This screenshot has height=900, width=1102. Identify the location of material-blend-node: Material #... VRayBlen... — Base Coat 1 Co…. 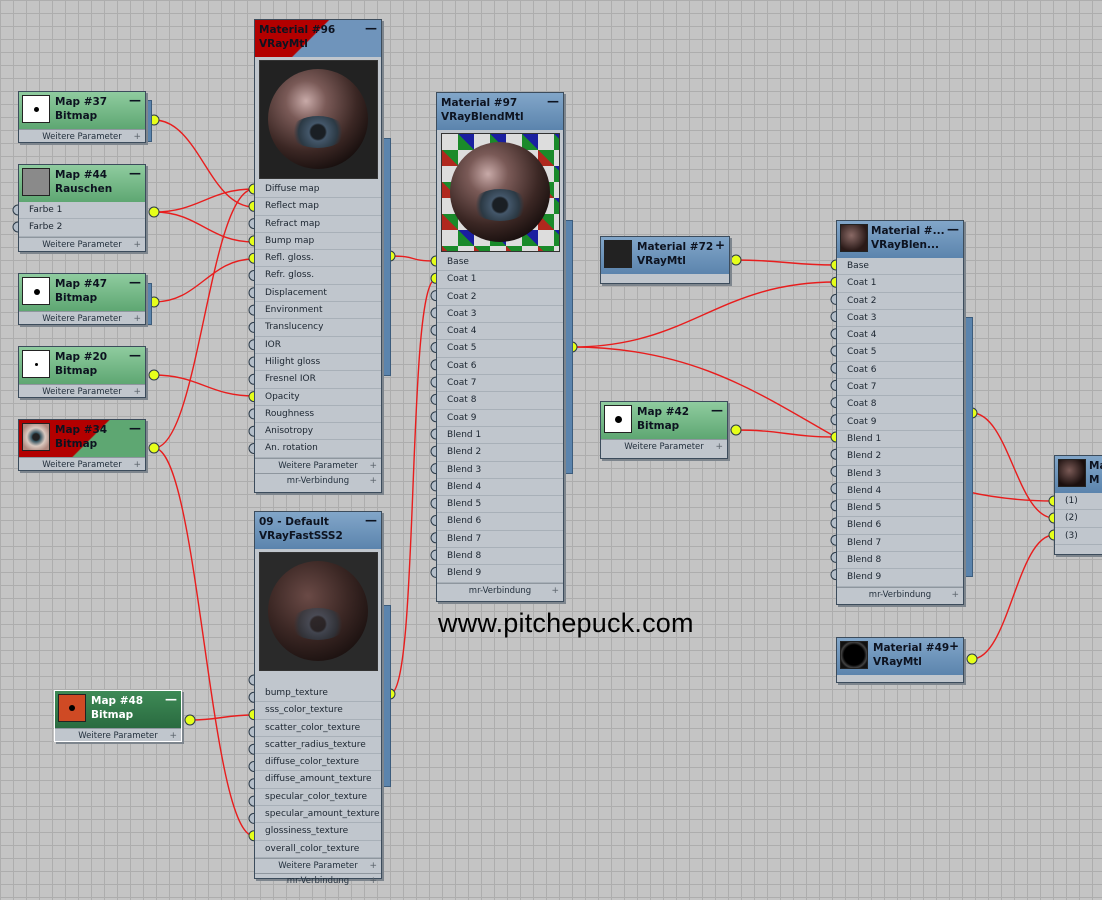
(900, 412).